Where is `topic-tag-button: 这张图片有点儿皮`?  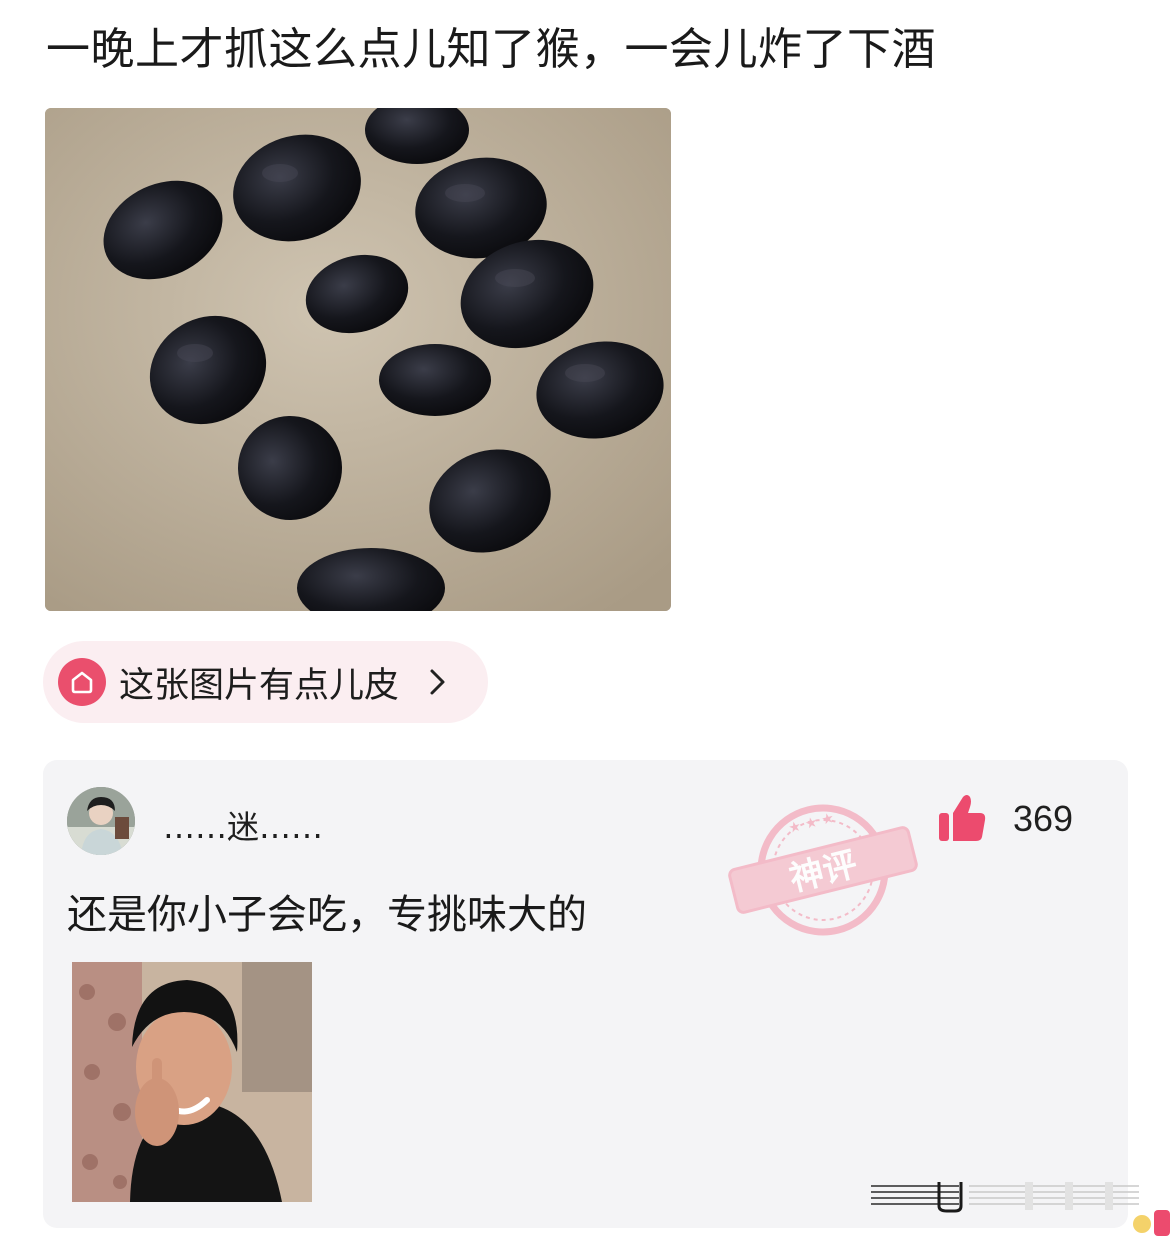 topic-tag-button: 这张图片有点儿皮 is located at coordinates (265, 682).